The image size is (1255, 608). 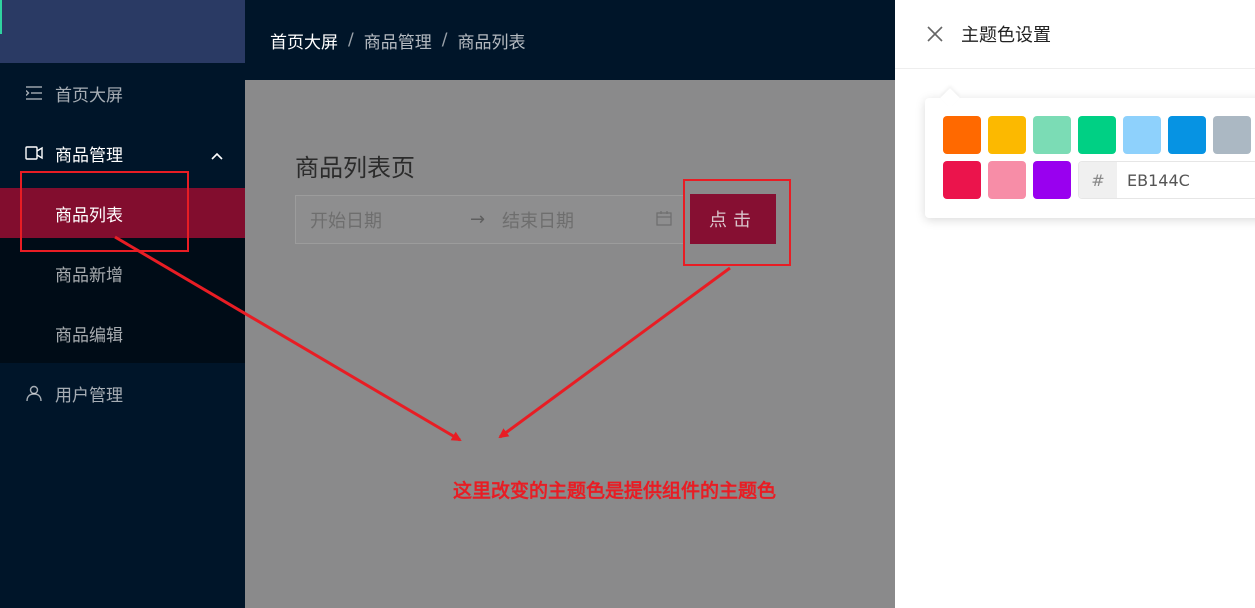 I want to click on breadcrumb-item-home: 首页大屏, so click(x=304, y=40).